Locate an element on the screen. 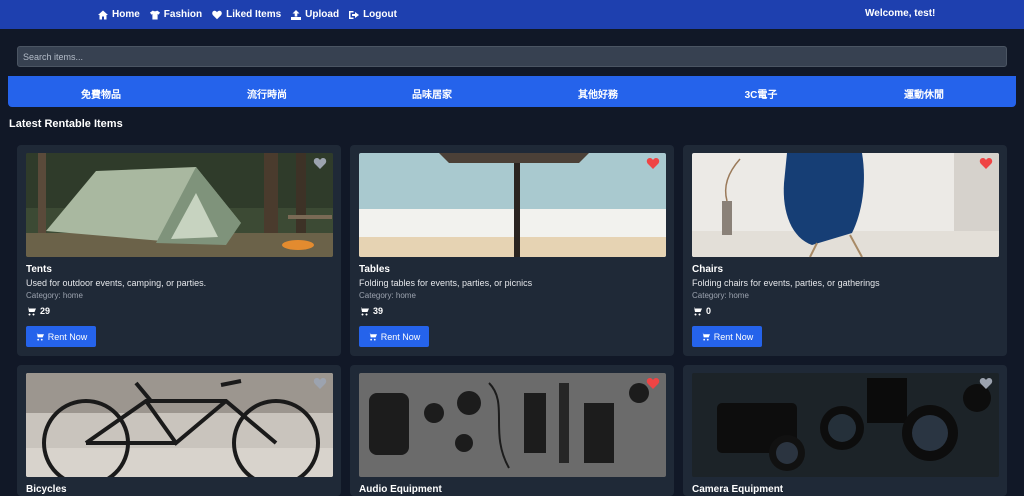 This screenshot has width=1024, height=496. item-count-value: 39 is located at coordinates (378, 311).